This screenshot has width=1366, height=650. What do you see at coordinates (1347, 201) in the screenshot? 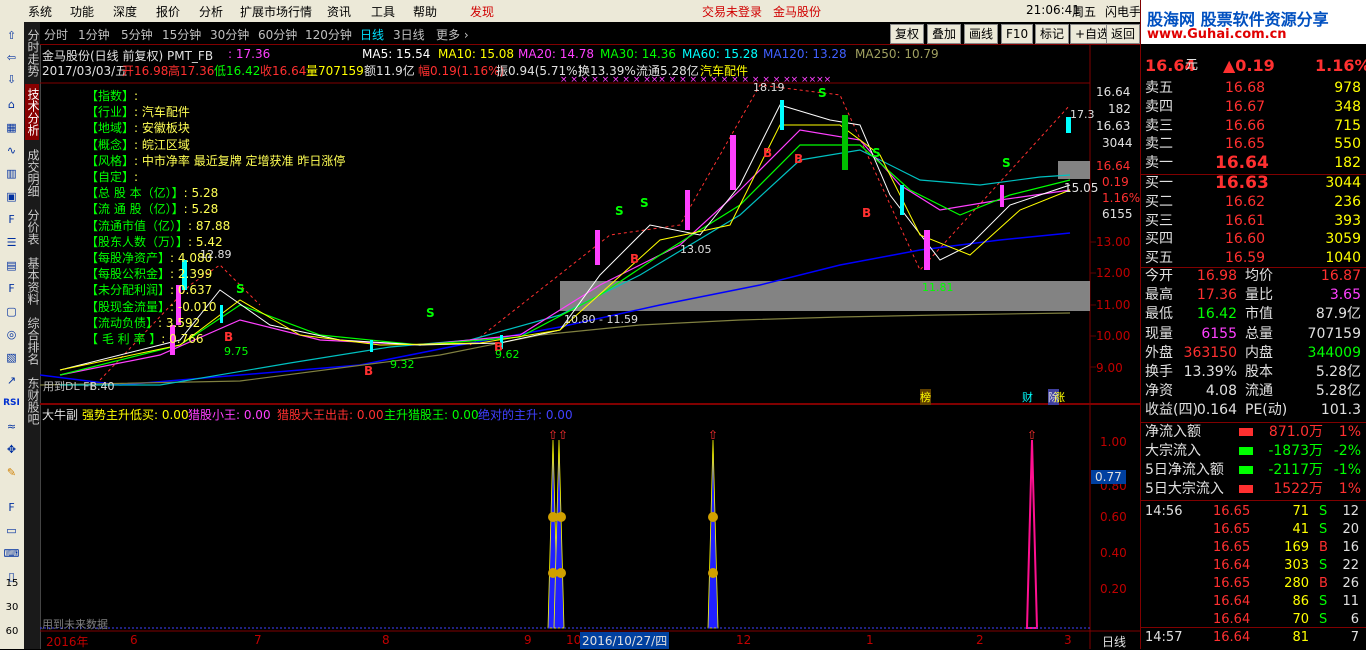
I see `book-volume: 236` at bounding box center [1347, 201].